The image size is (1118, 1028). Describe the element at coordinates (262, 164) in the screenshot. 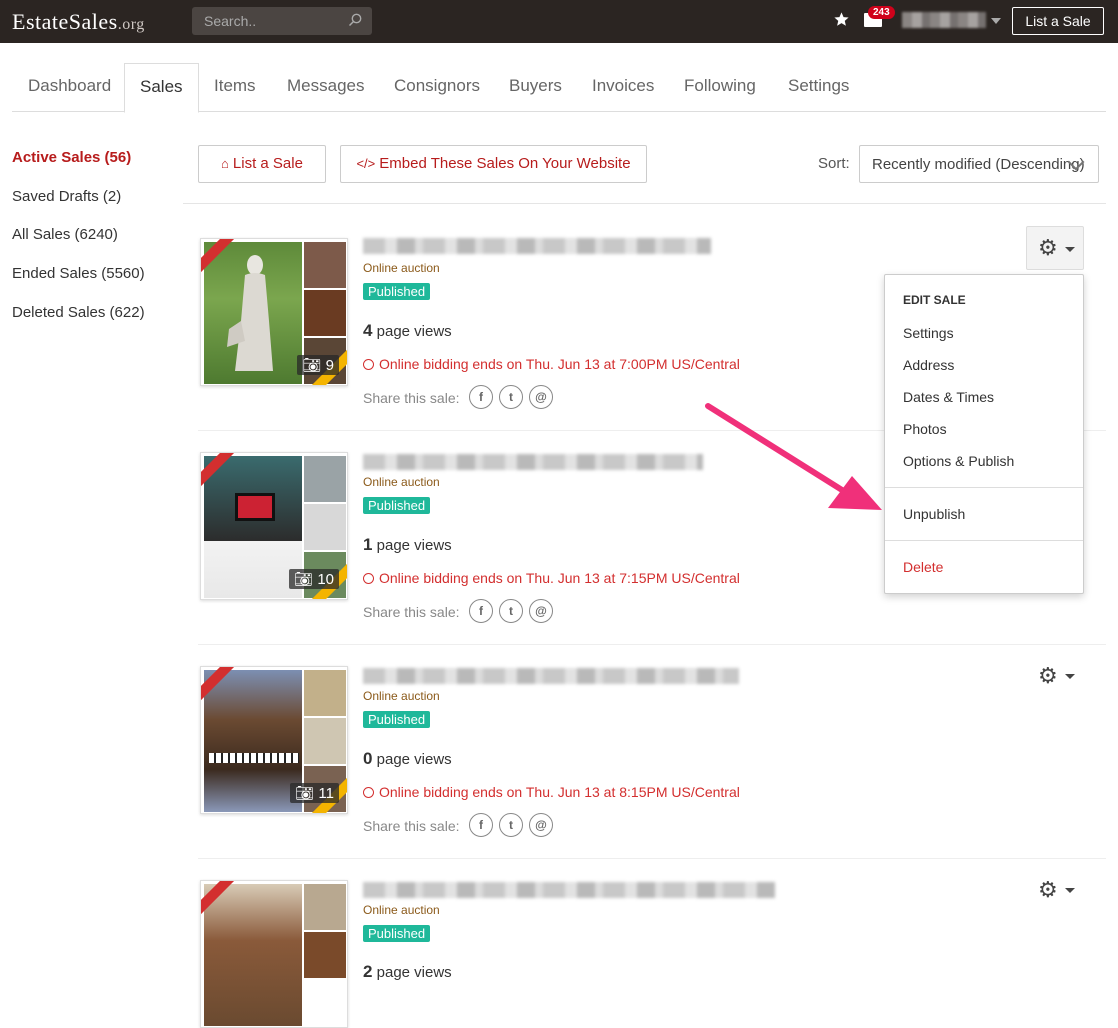

I see `list-sale-button: ⌂ List a Sale` at that location.